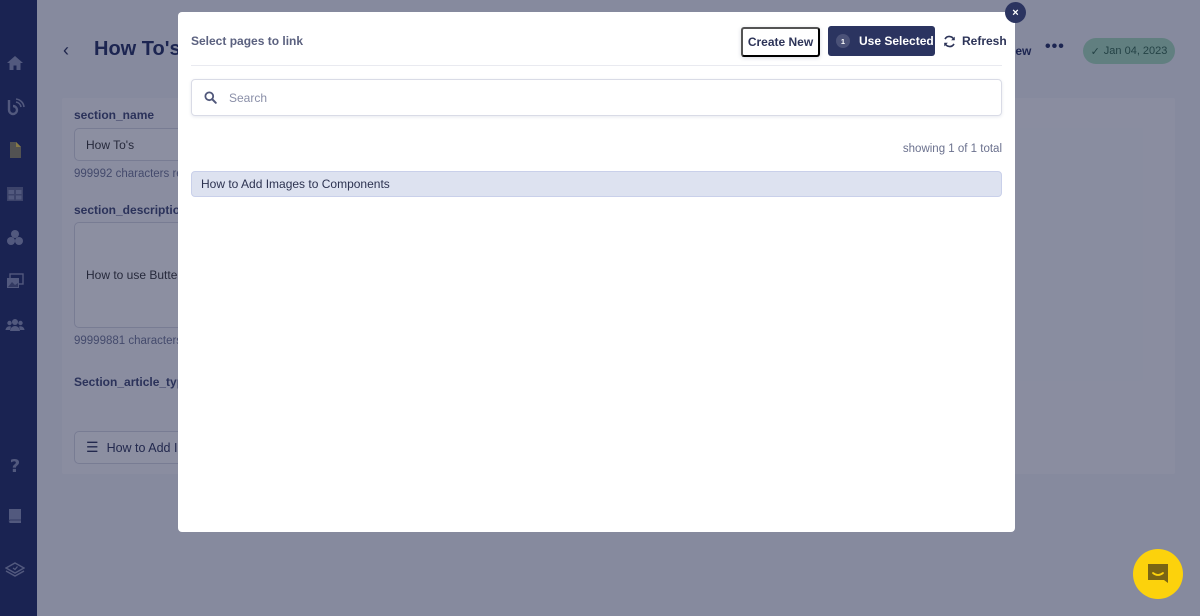 This screenshot has width=1200, height=616. I want to click on refresh-icon, so click(949, 41).